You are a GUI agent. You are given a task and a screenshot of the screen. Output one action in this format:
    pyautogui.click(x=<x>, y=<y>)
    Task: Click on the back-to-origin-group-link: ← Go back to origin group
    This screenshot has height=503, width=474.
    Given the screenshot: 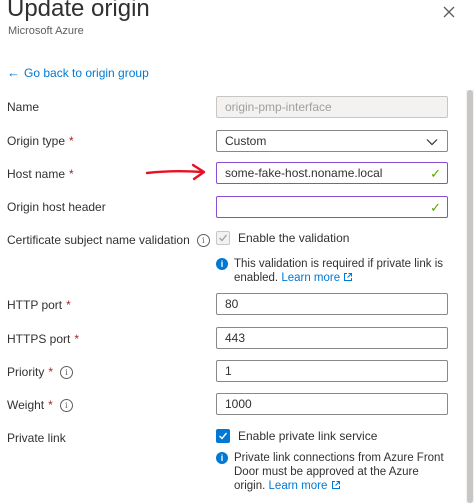 What is the action you would take?
    pyautogui.click(x=78, y=73)
    